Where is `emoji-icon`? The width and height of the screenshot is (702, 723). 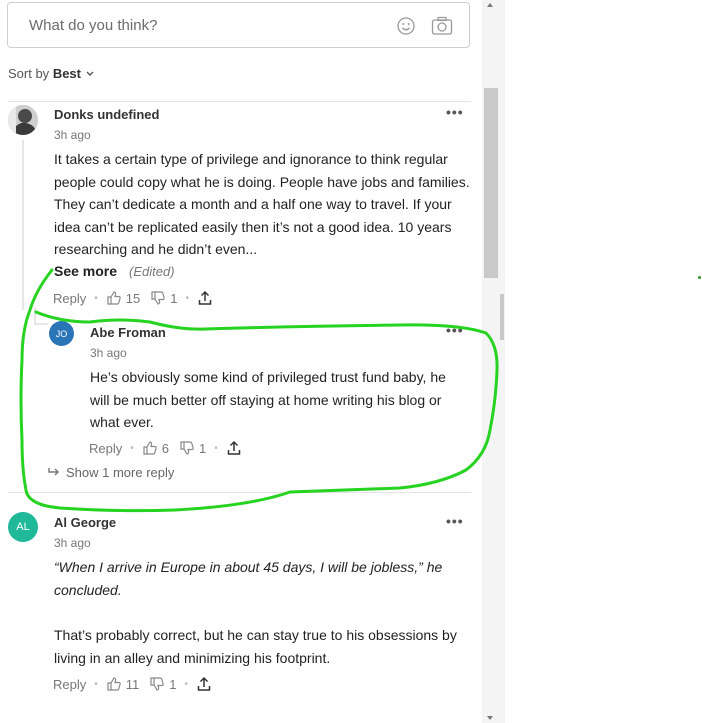 emoji-icon is located at coordinates (406, 26).